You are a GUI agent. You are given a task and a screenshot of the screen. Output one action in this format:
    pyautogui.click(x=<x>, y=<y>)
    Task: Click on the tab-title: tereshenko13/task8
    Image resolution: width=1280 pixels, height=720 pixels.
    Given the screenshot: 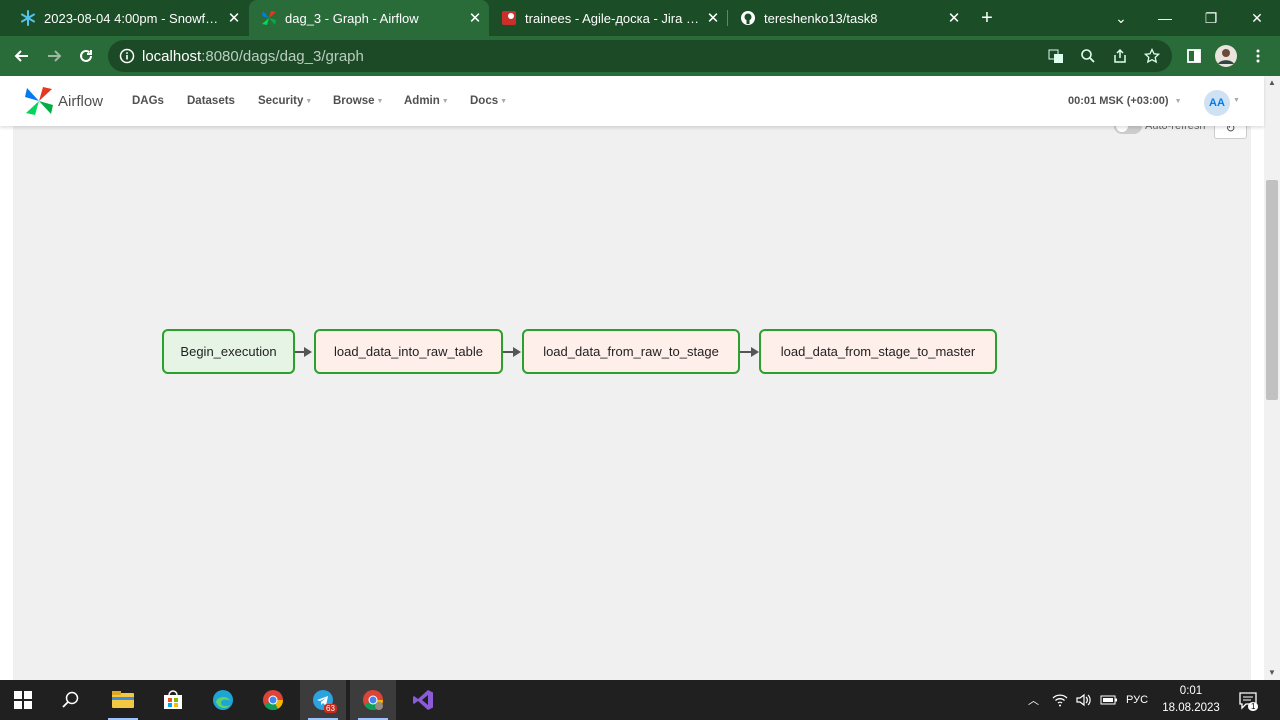 What is the action you would take?
    pyautogui.click(x=821, y=18)
    